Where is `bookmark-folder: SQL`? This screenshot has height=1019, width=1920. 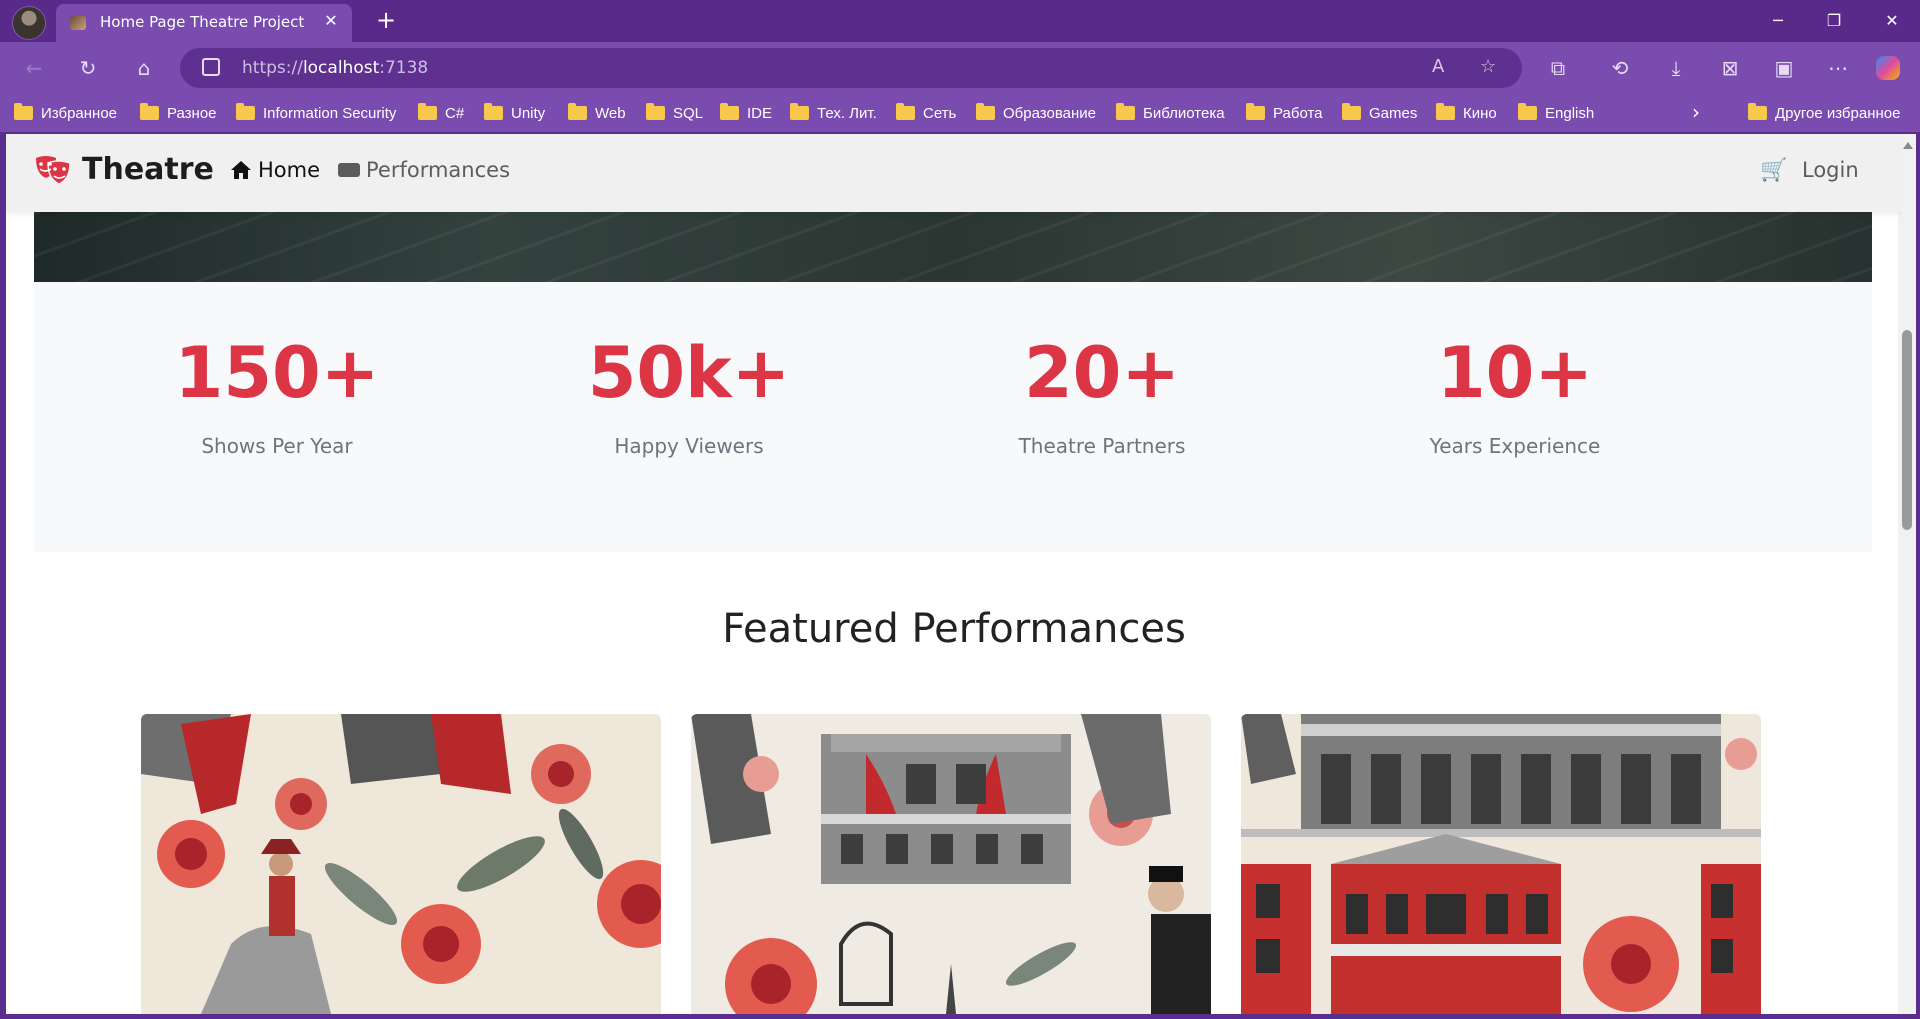
bookmark-folder: SQL is located at coordinates (674, 113).